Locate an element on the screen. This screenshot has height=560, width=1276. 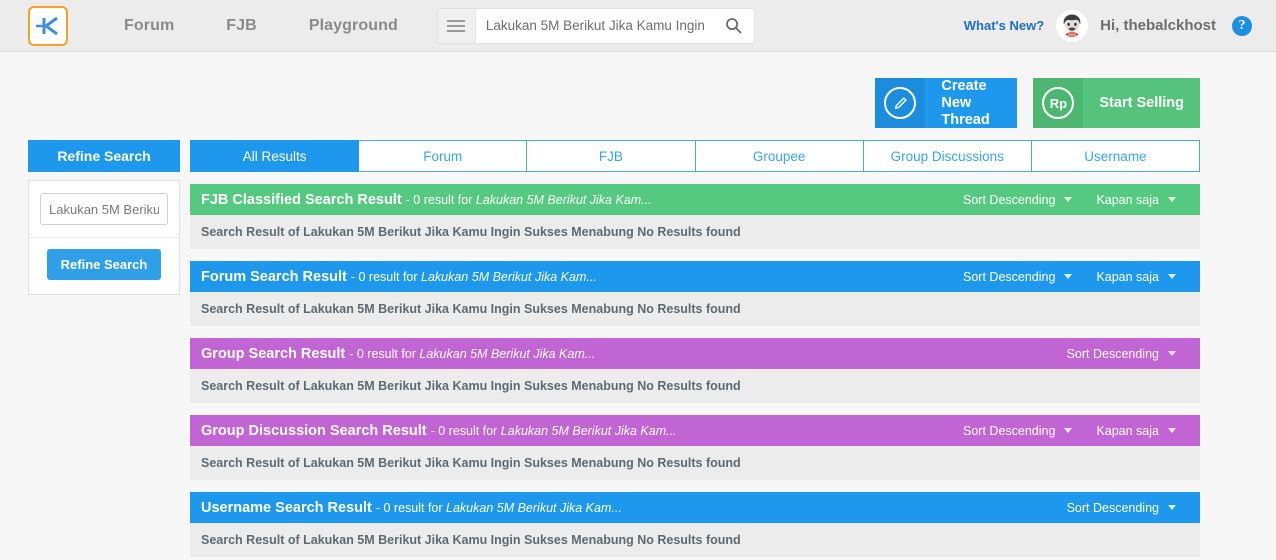
rupiah-icon: Rp is located at coordinates (1058, 103).